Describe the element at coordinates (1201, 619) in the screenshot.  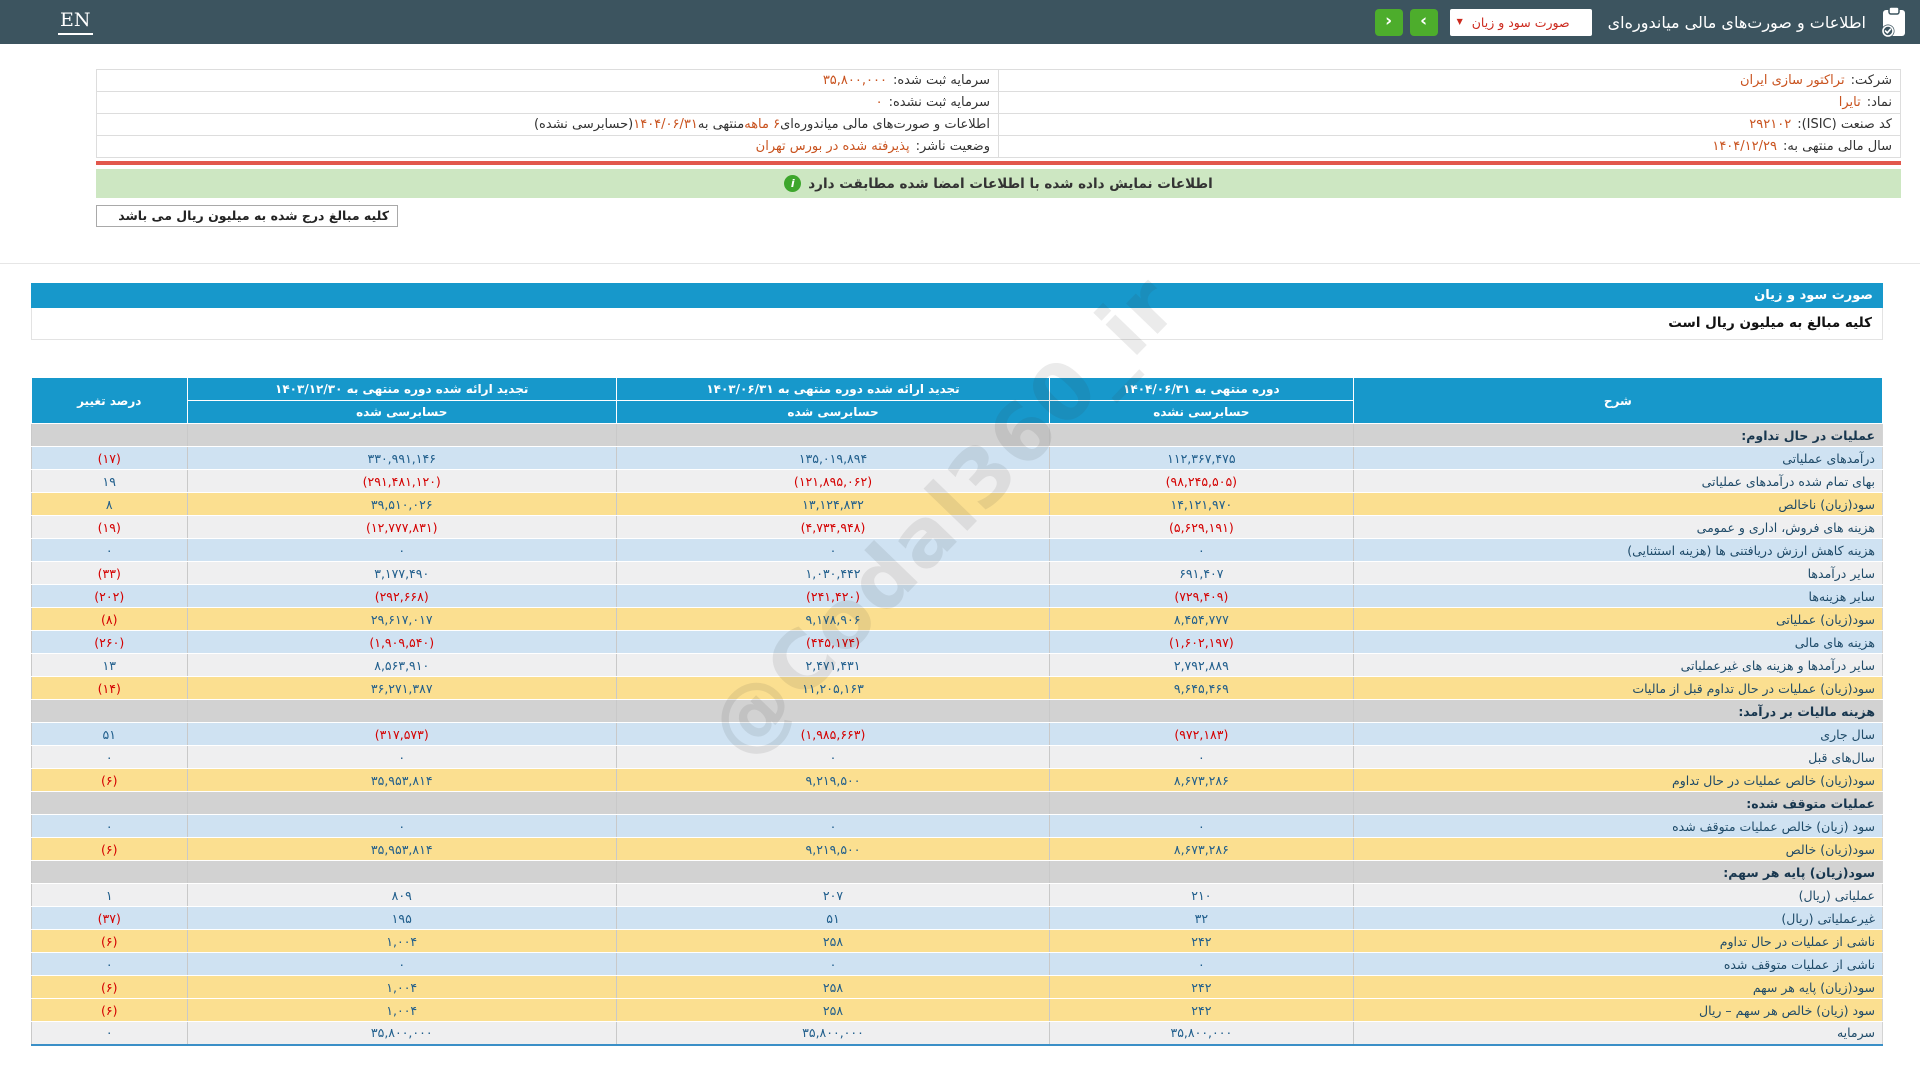
I see `current-period-value: ۸,۴۵۴,۷۷۷` at that location.